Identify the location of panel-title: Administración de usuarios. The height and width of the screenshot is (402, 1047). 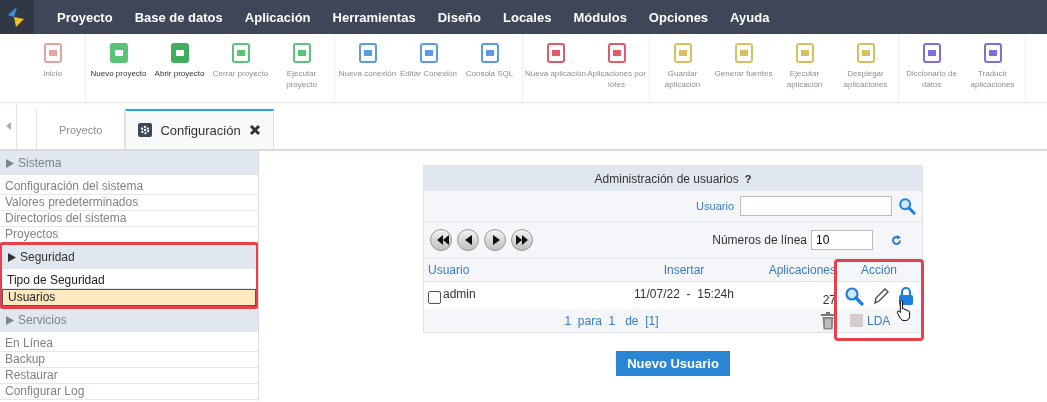
(666, 178).